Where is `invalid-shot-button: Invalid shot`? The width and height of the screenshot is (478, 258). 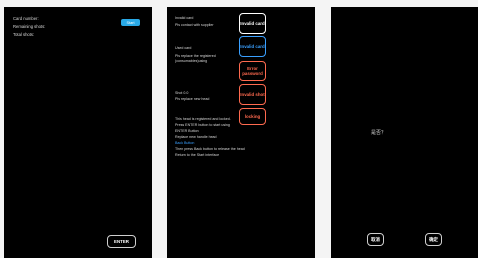 invalid-shot-button: Invalid shot is located at coordinates (252, 94).